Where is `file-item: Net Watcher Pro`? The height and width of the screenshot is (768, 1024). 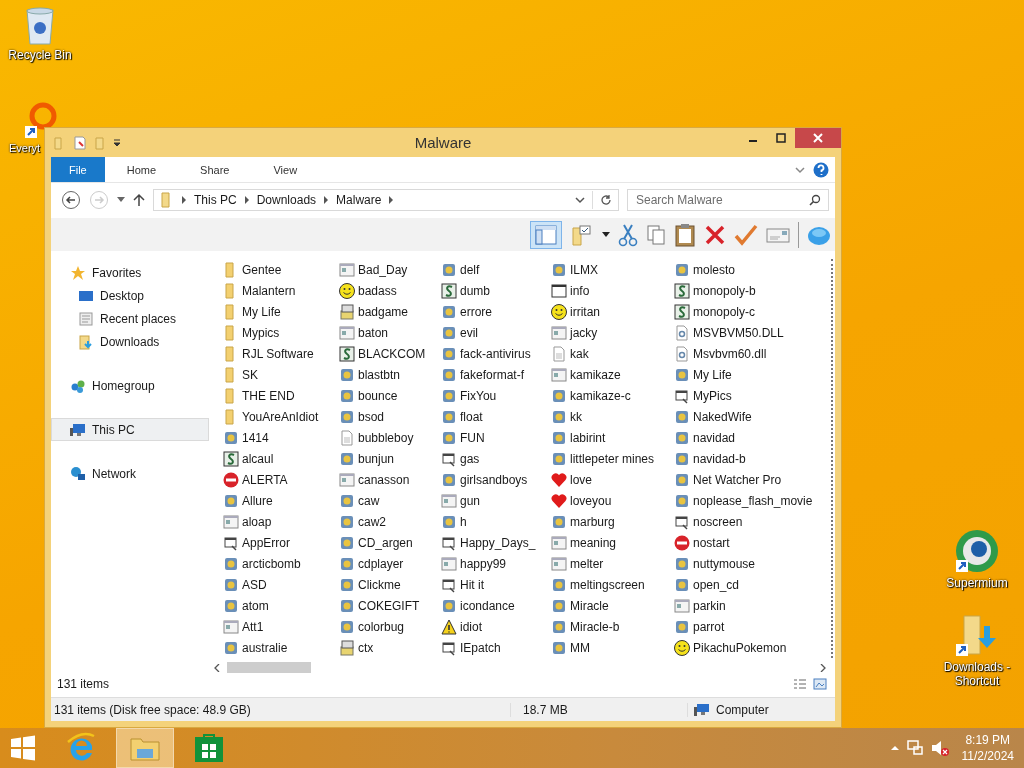 file-item: Net Watcher Pro is located at coordinates (749, 479).